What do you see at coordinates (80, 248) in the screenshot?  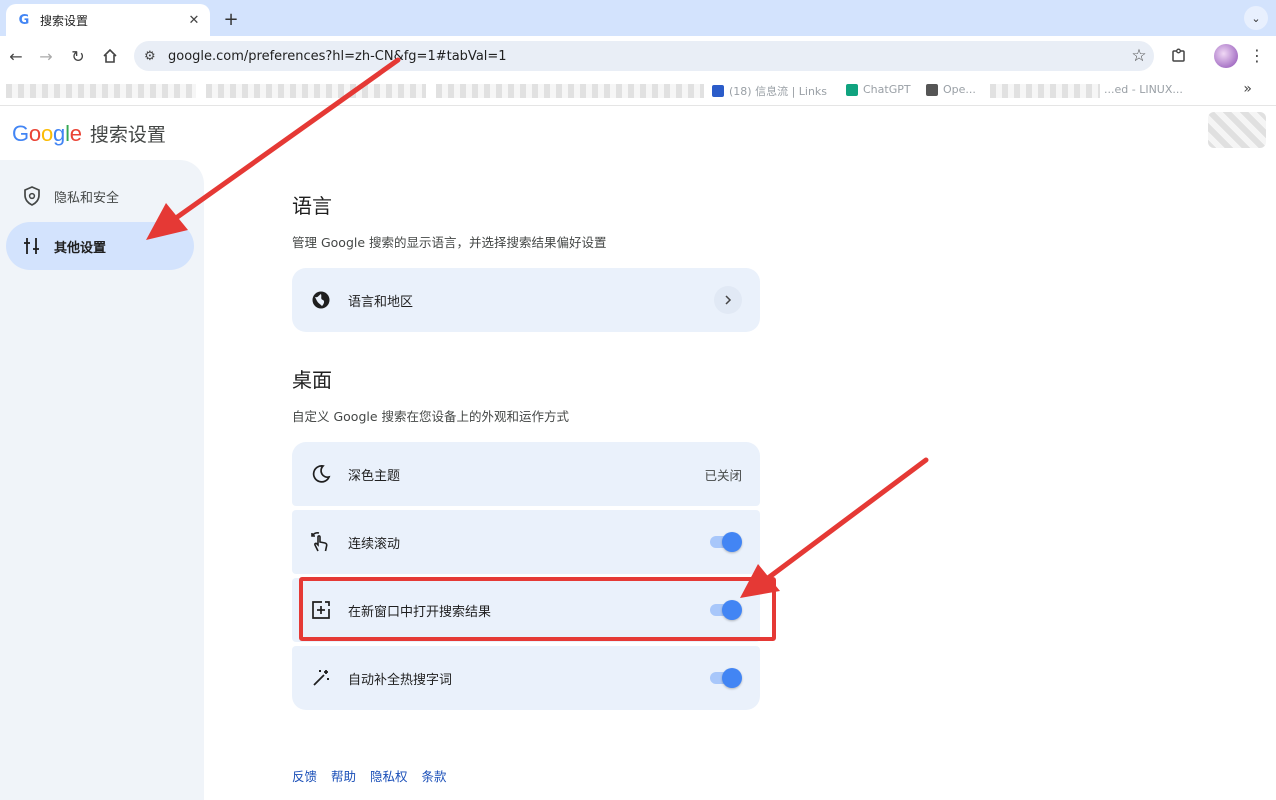 I see `sidebar-item-label: 其他设置` at bounding box center [80, 248].